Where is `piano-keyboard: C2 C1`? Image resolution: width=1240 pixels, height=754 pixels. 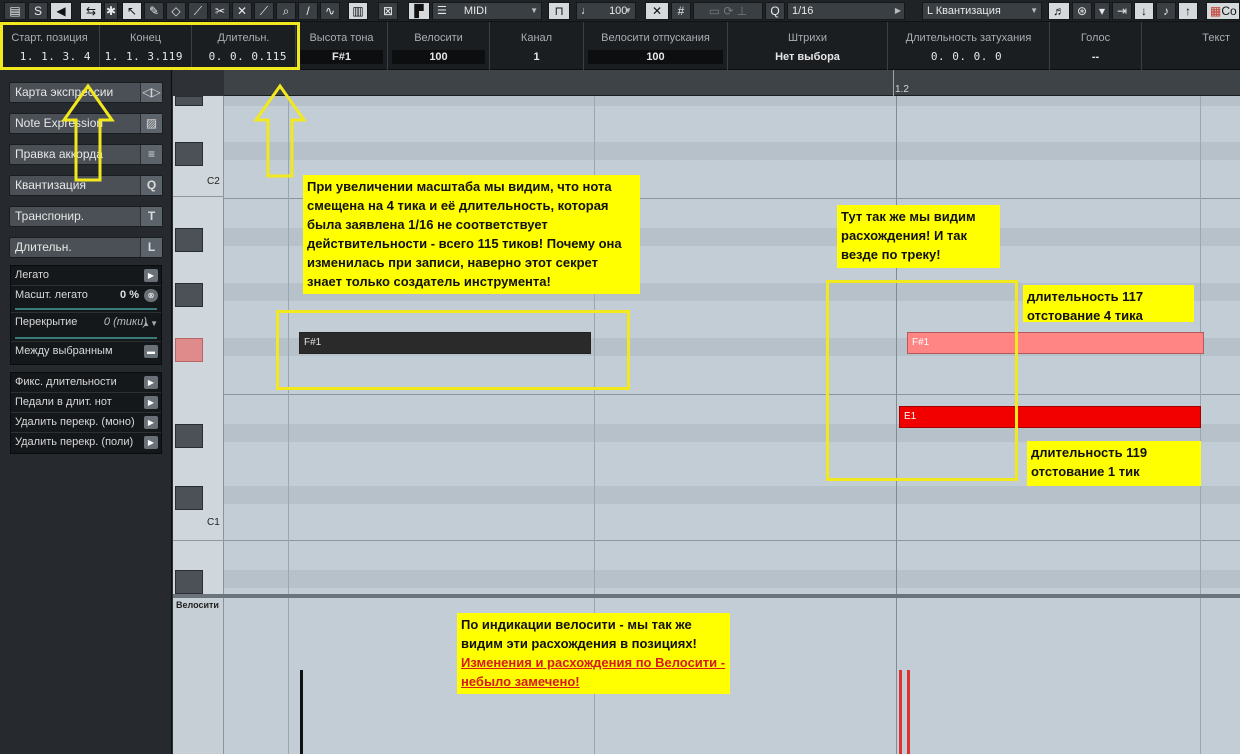 piano-keyboard: C2 C1 is located at coordinates (198, 345).